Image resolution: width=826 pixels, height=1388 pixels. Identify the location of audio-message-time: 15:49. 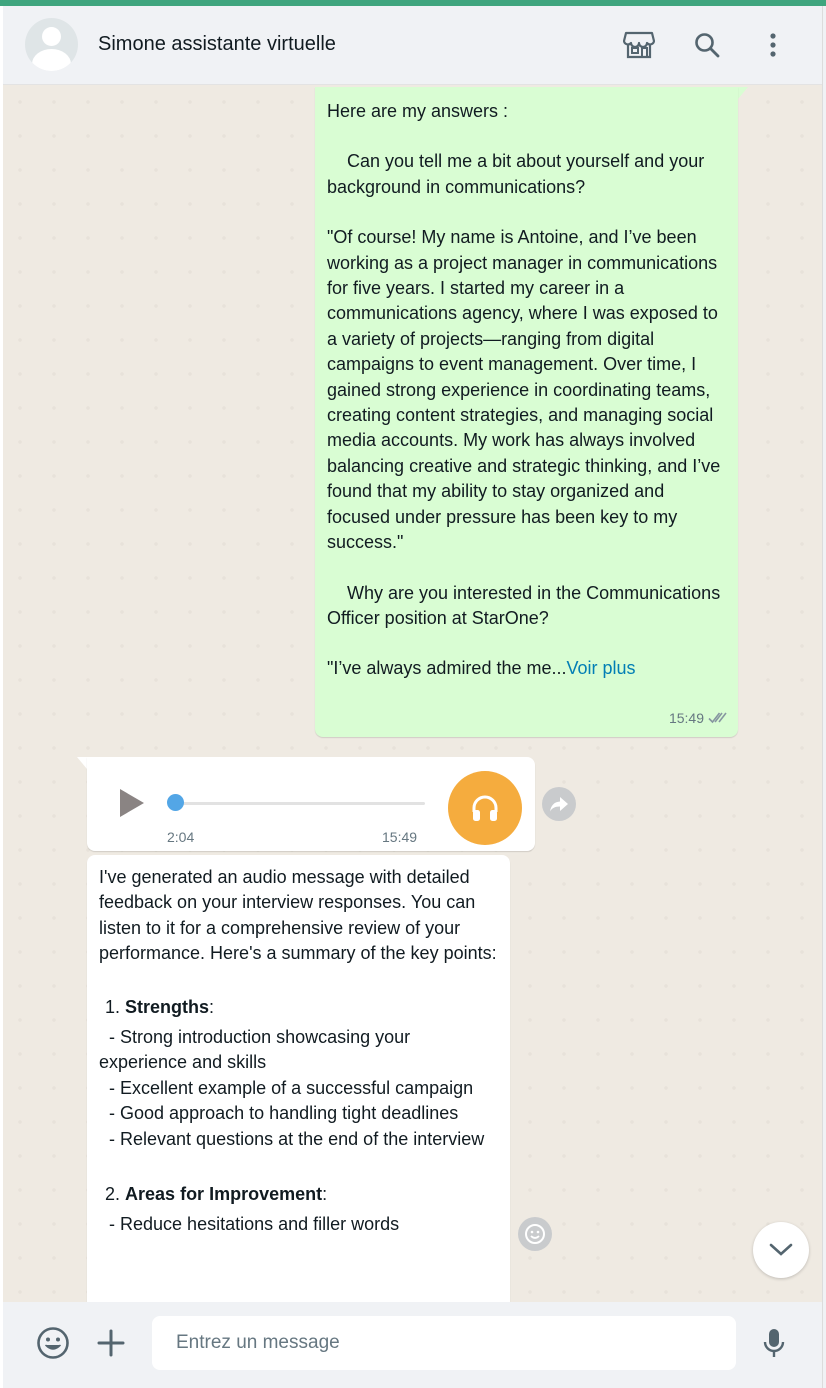
(400, 837).